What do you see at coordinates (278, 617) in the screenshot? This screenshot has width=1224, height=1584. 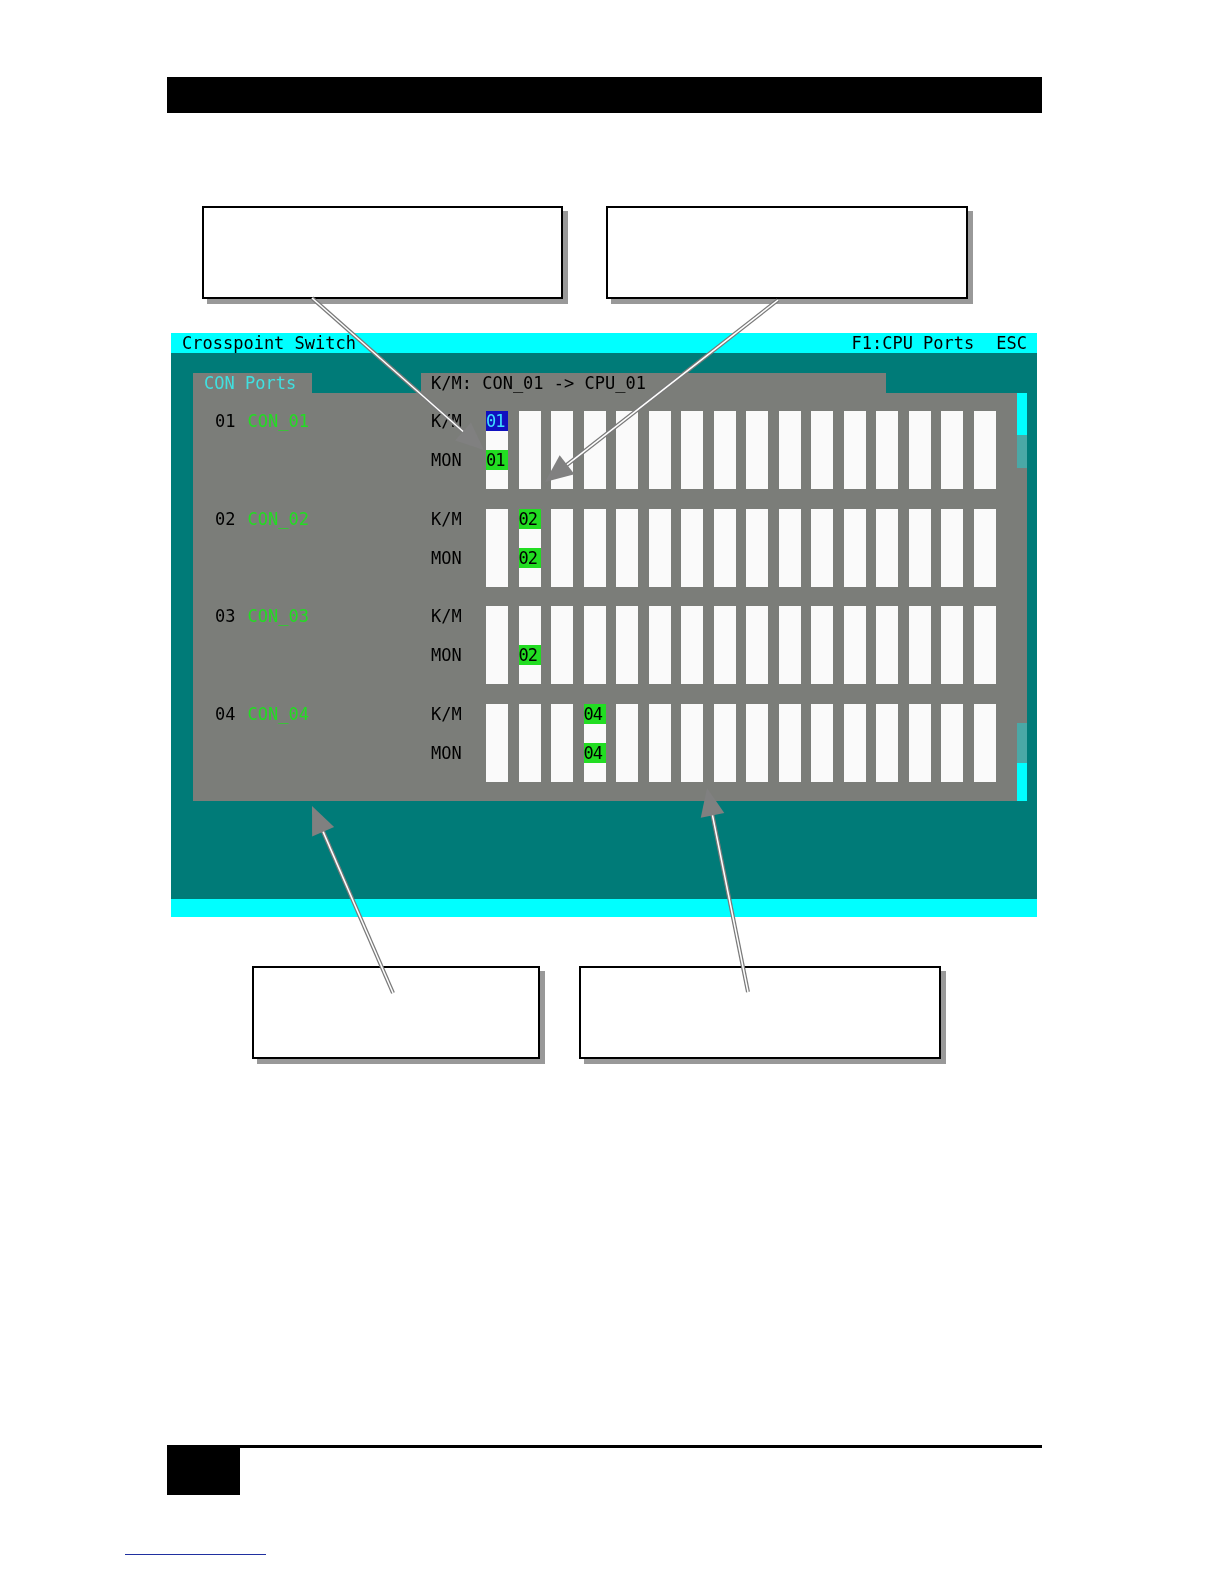 I see `port-name: CON_03` at bounding box center [278, 617].